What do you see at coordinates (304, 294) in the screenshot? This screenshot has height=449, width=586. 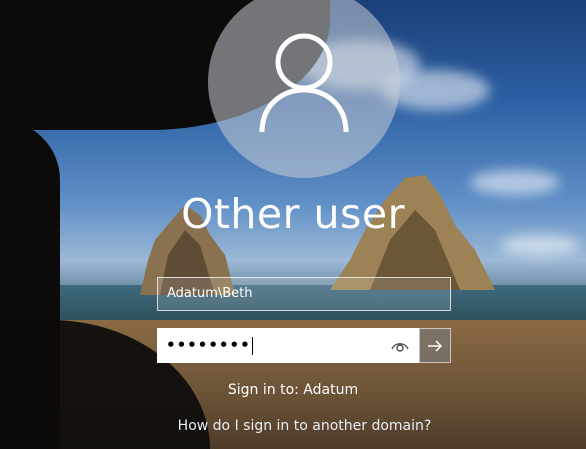 I see `username-field: Adatum\Beth` at bounding box center [304, 294].